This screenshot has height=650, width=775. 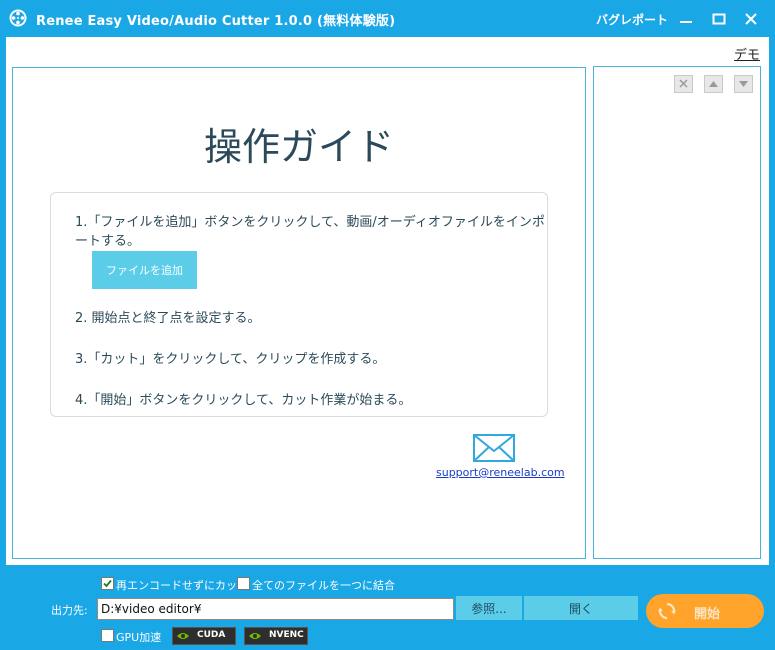 What do you see at coordinates (747, 53) in the screenshot?
I see `demo-link: デモ` at bounding box center [747, 53].